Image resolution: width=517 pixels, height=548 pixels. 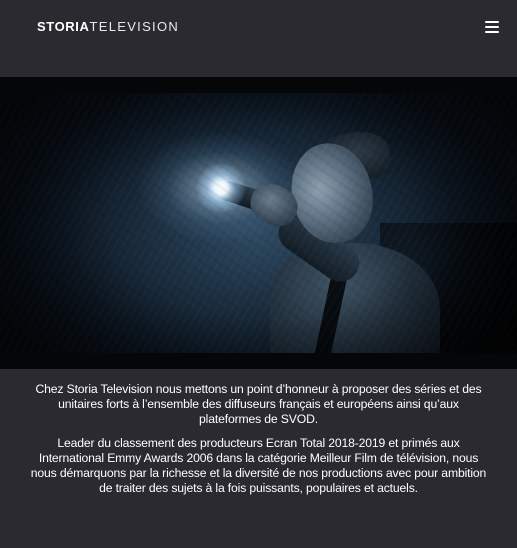 What do you see at coordinates (63, 26) in the screenshot?
I see `logo-bold-text: STORIA` at bounding box center [63, 26].